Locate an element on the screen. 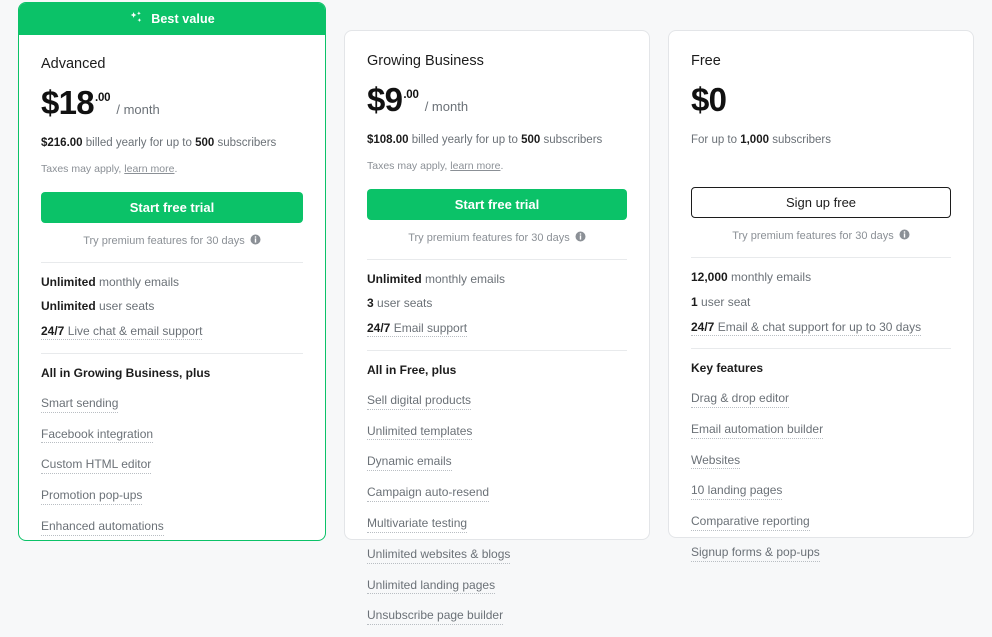 Image resolution: width=992 pixels, height=637 pixels. sparkles-icon is located at coordinates (136, 19).